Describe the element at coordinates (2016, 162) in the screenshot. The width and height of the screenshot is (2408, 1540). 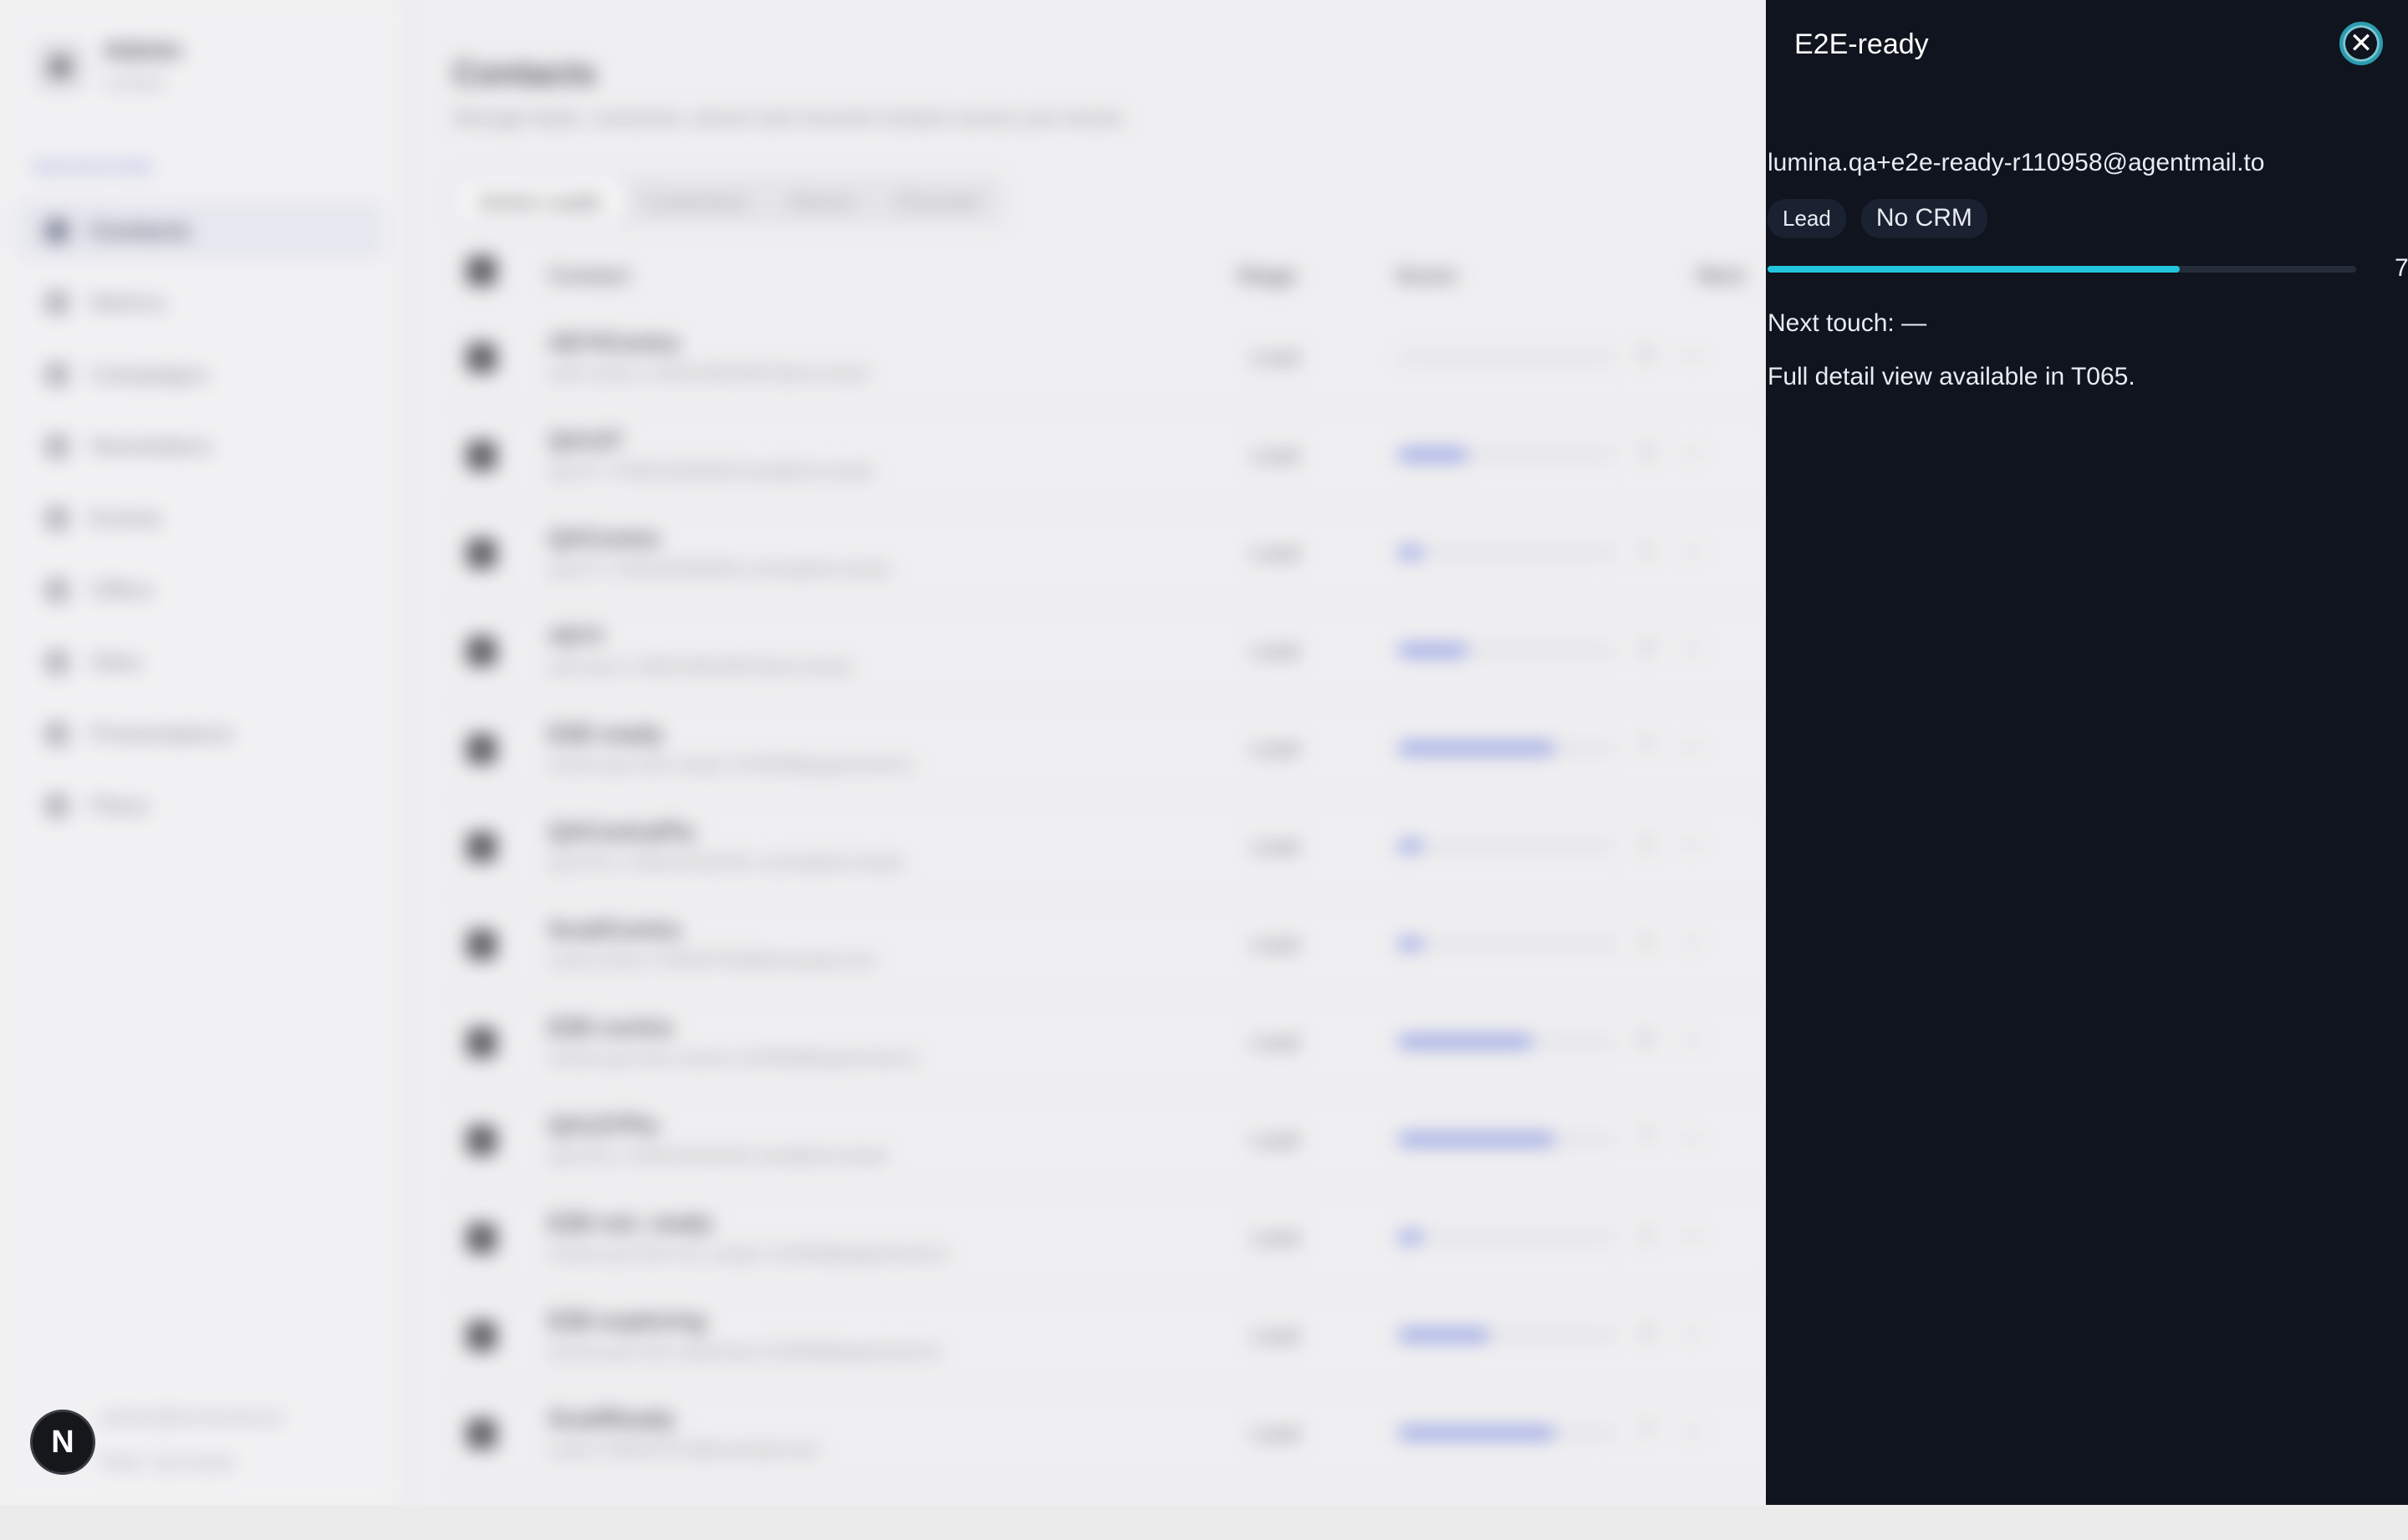
I see `contact-email: lumina.qa+e2e-ready-r110958@agentmail.to` at that location.